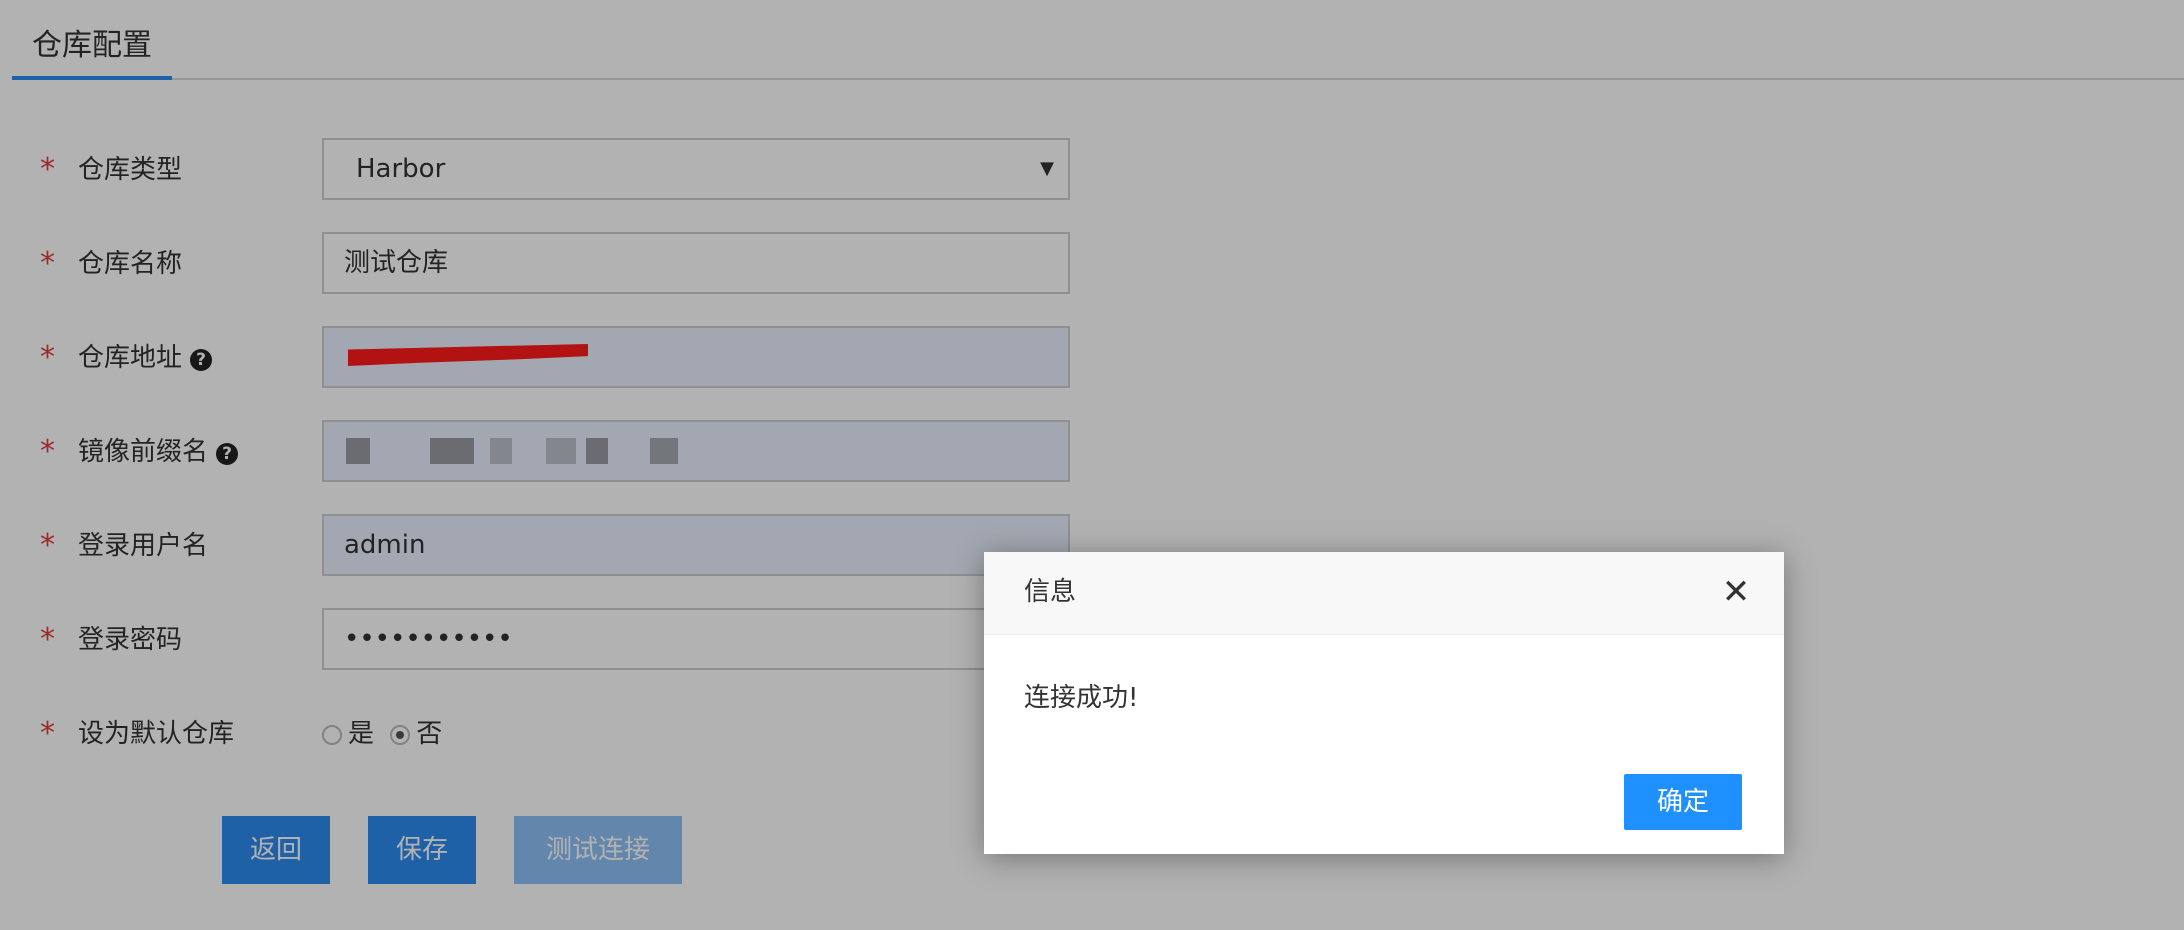  Describe the element at coordinates (1050, 592) in the screenshot. I see `dialog-title: 信息` at that location.